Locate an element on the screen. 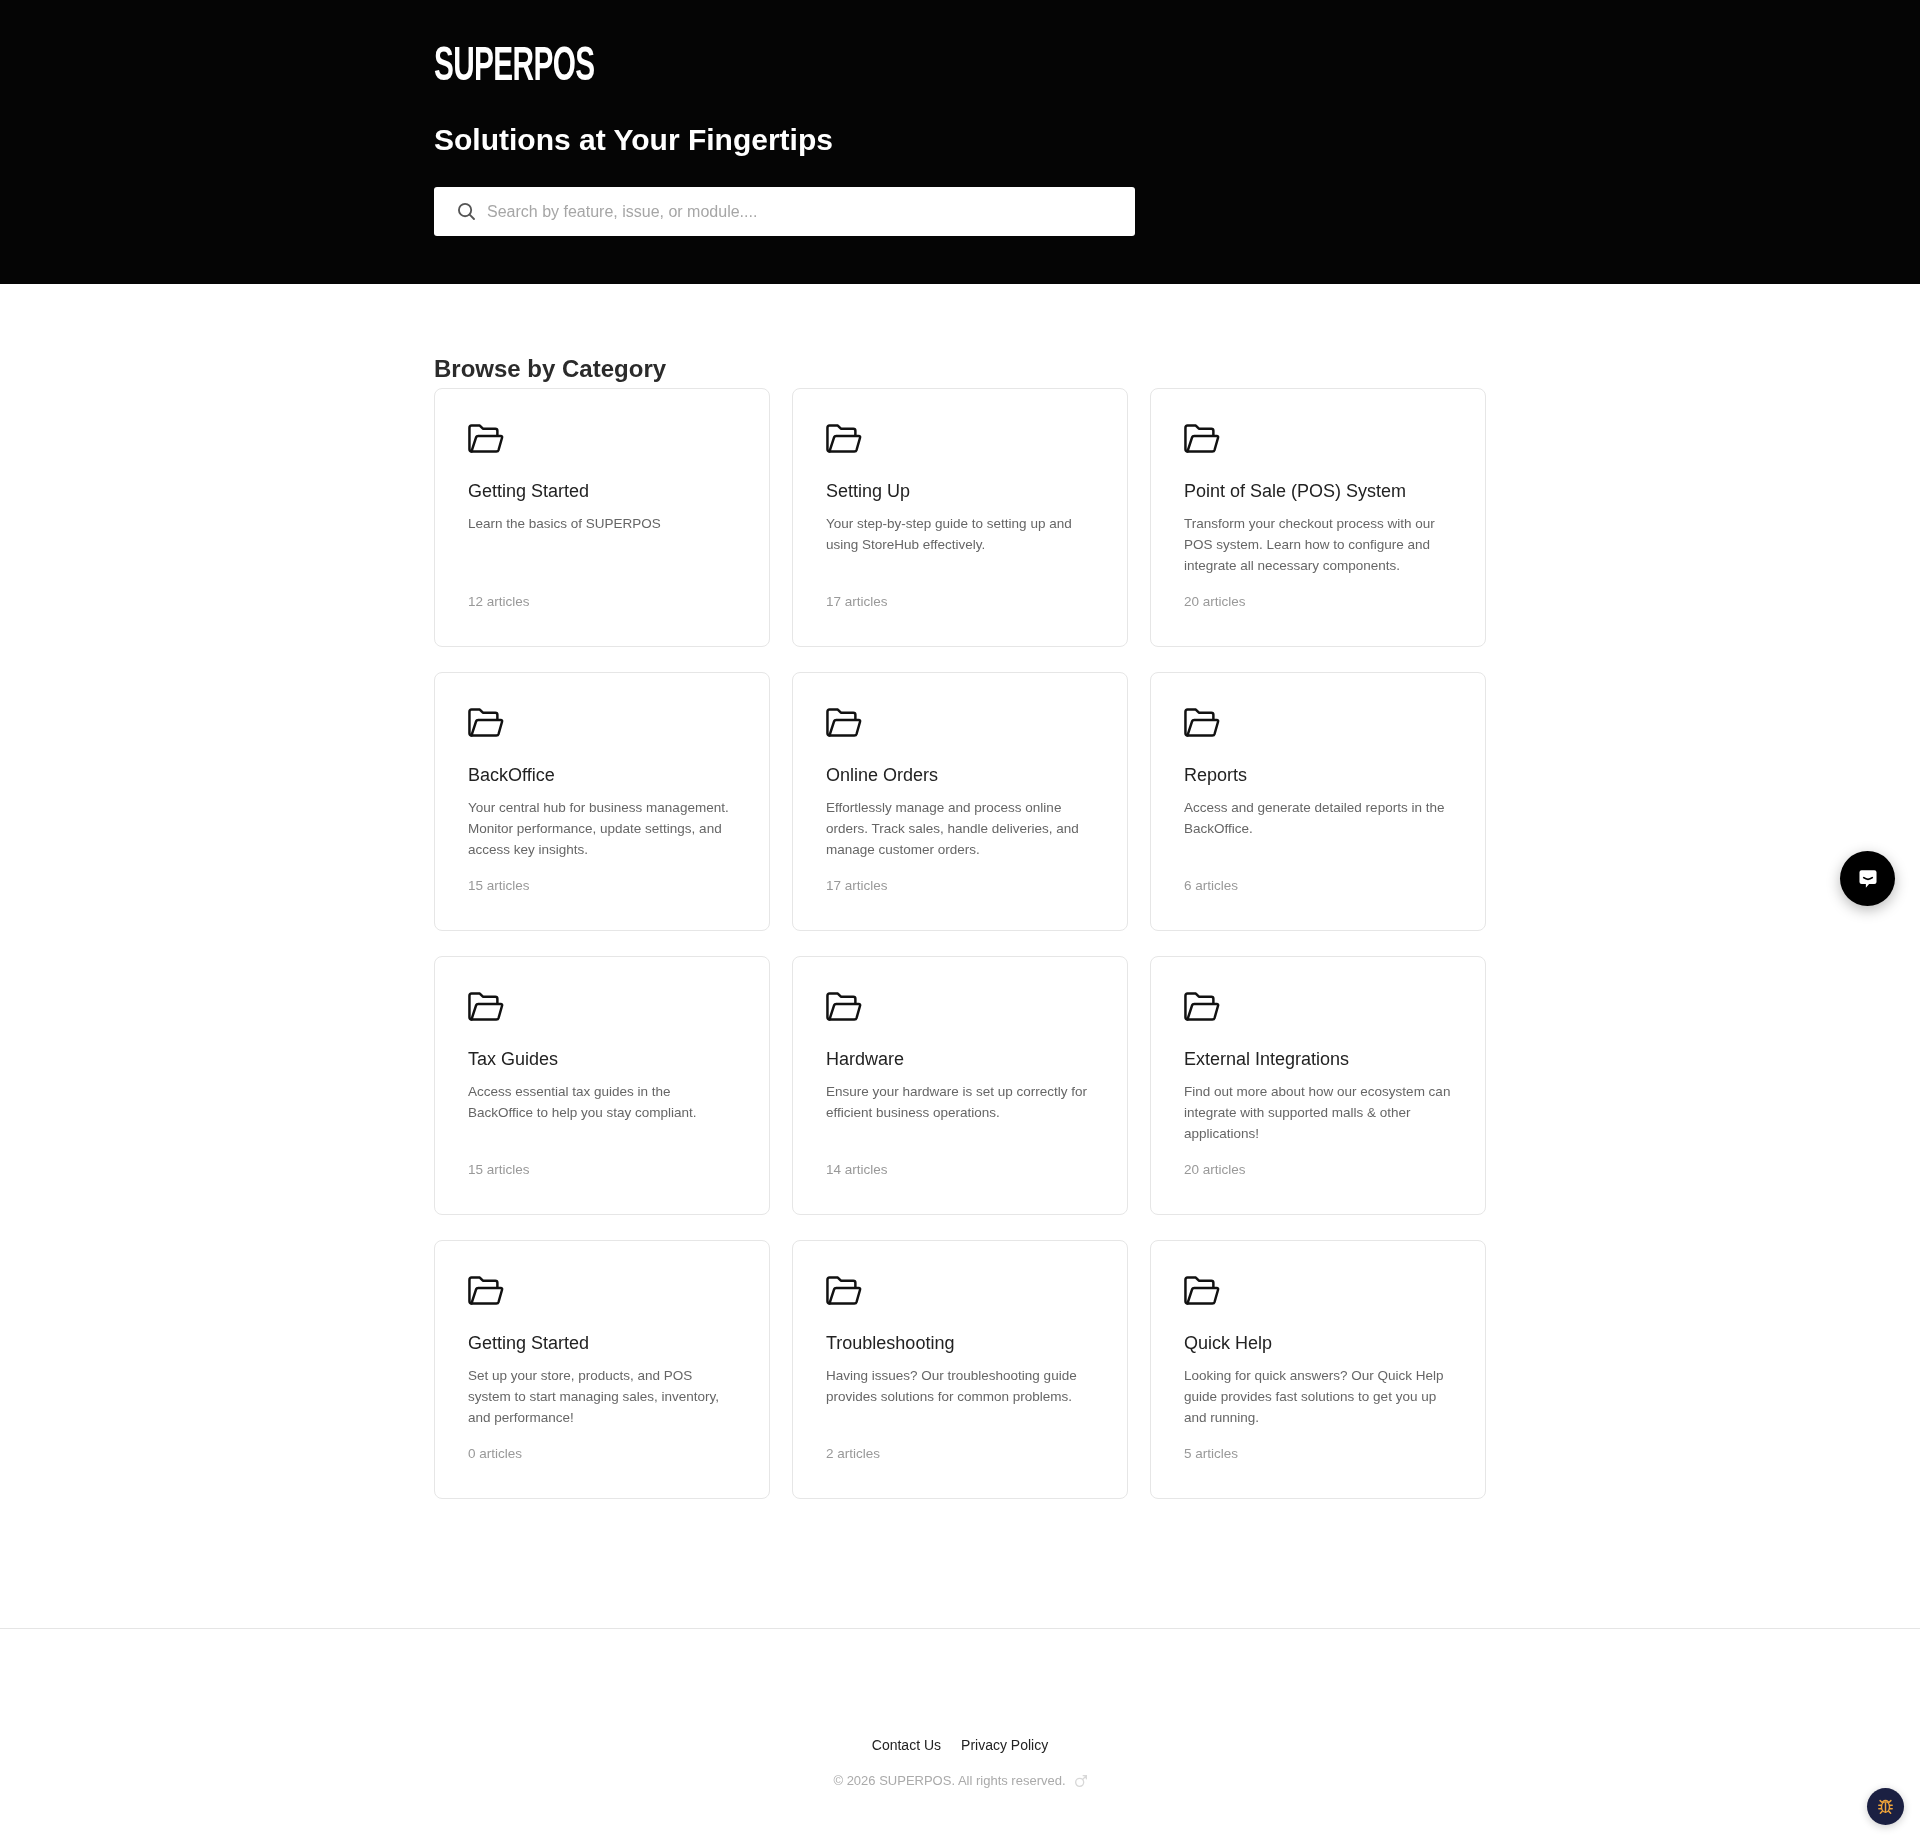 Image resolution: width=1920 pixels, height=1839 pixels. category-card: BackOffice Your central hub for business management. Monitor performance, update settings, and access key insights. 15 articles is located at coordinates (602, 801).